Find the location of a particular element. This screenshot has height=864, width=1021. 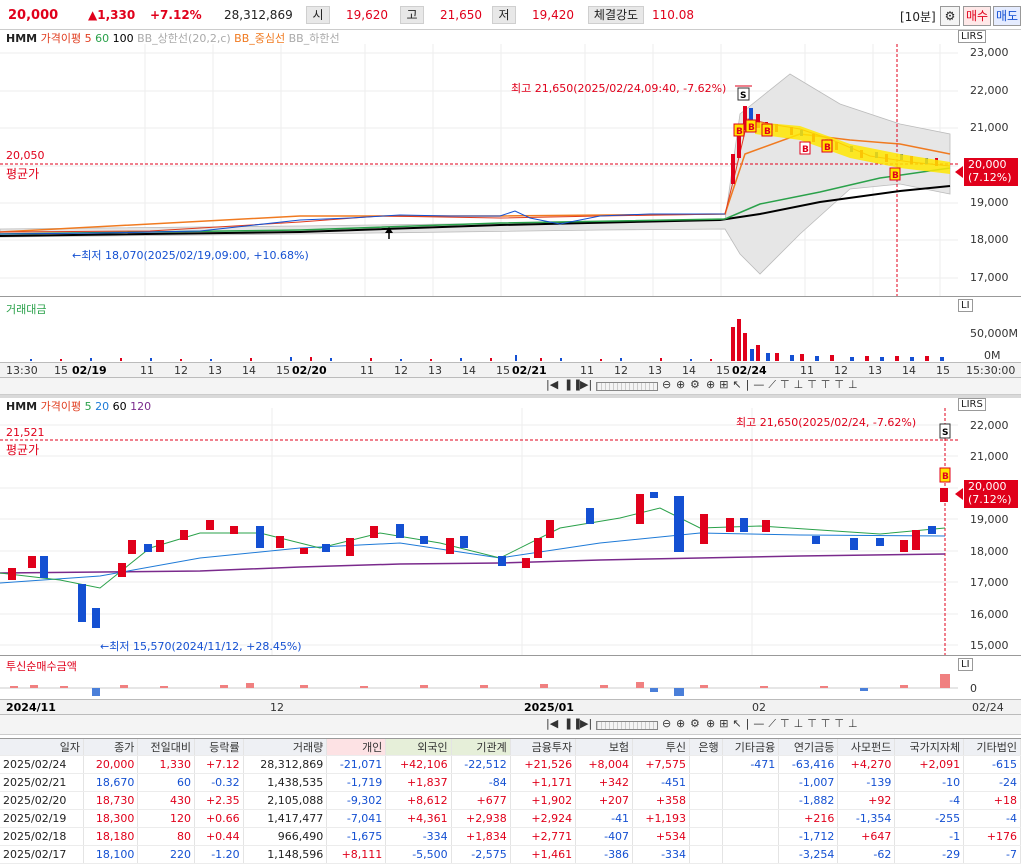

table-cell: +1,902 is located at coordinates (543, 800).